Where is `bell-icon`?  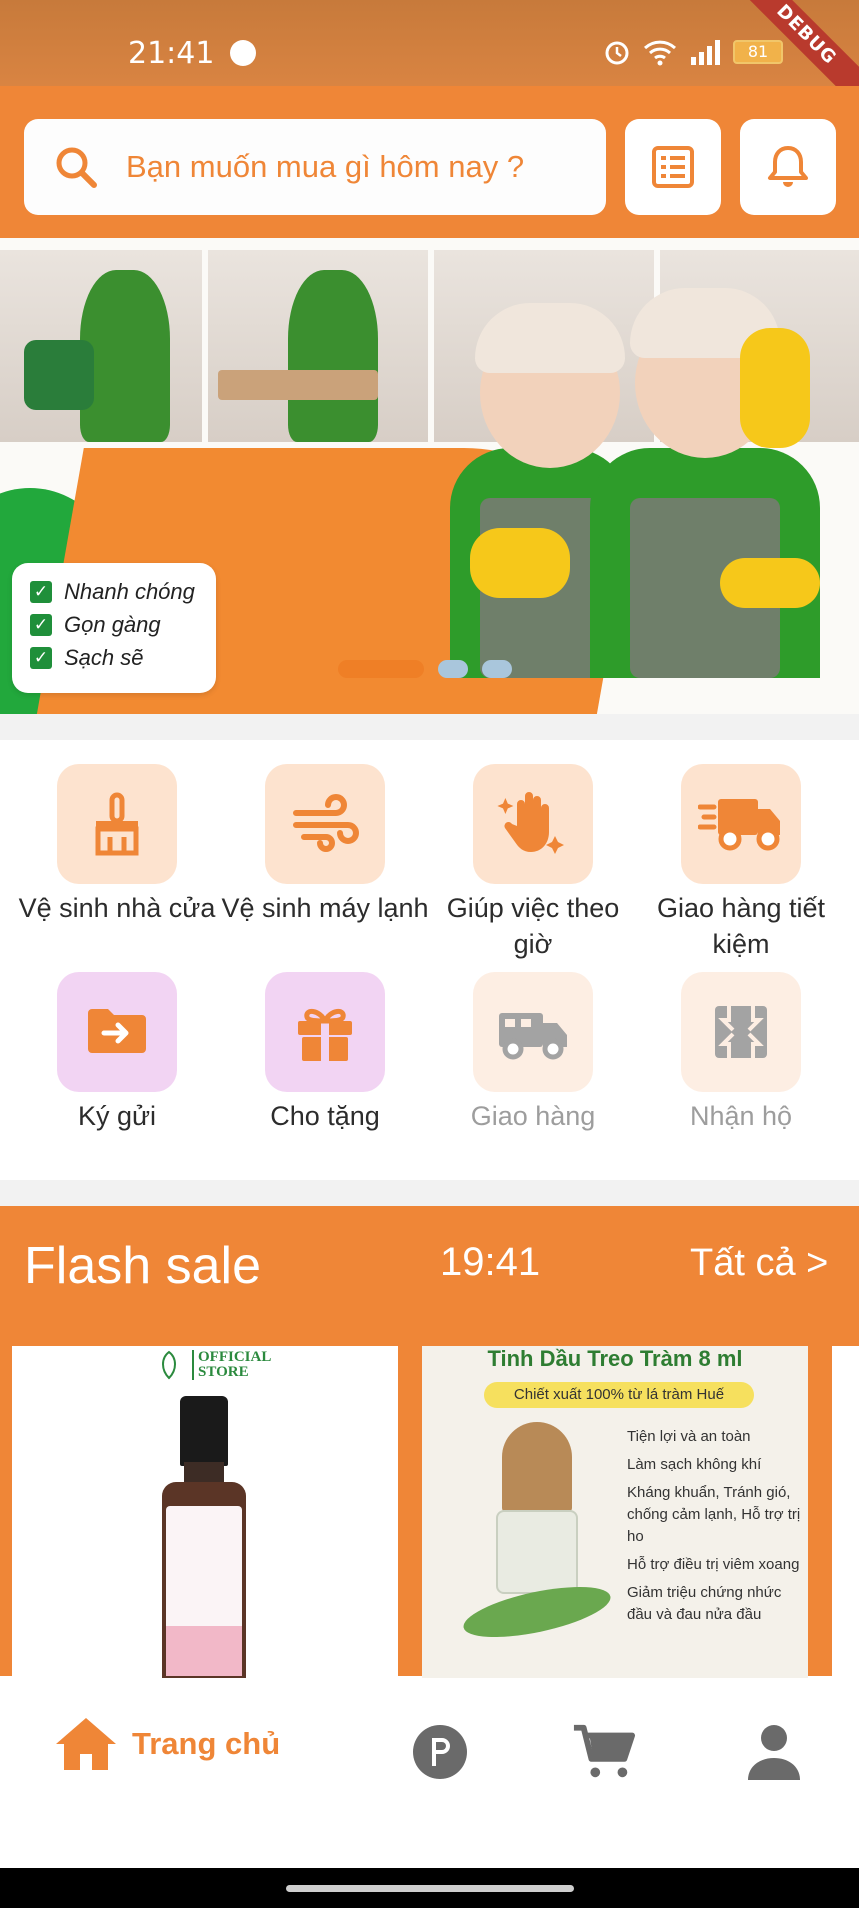
bell-icon is located at coordinates (788, 166).